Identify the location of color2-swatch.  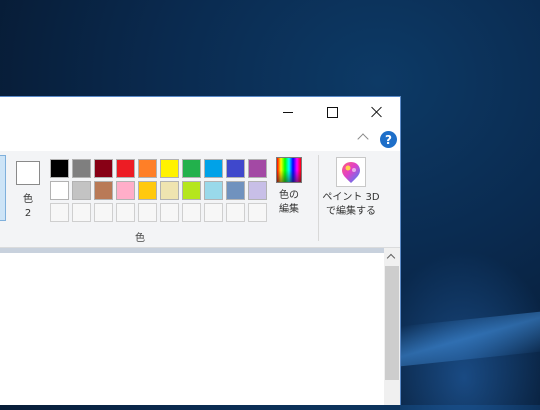
(28, 173).